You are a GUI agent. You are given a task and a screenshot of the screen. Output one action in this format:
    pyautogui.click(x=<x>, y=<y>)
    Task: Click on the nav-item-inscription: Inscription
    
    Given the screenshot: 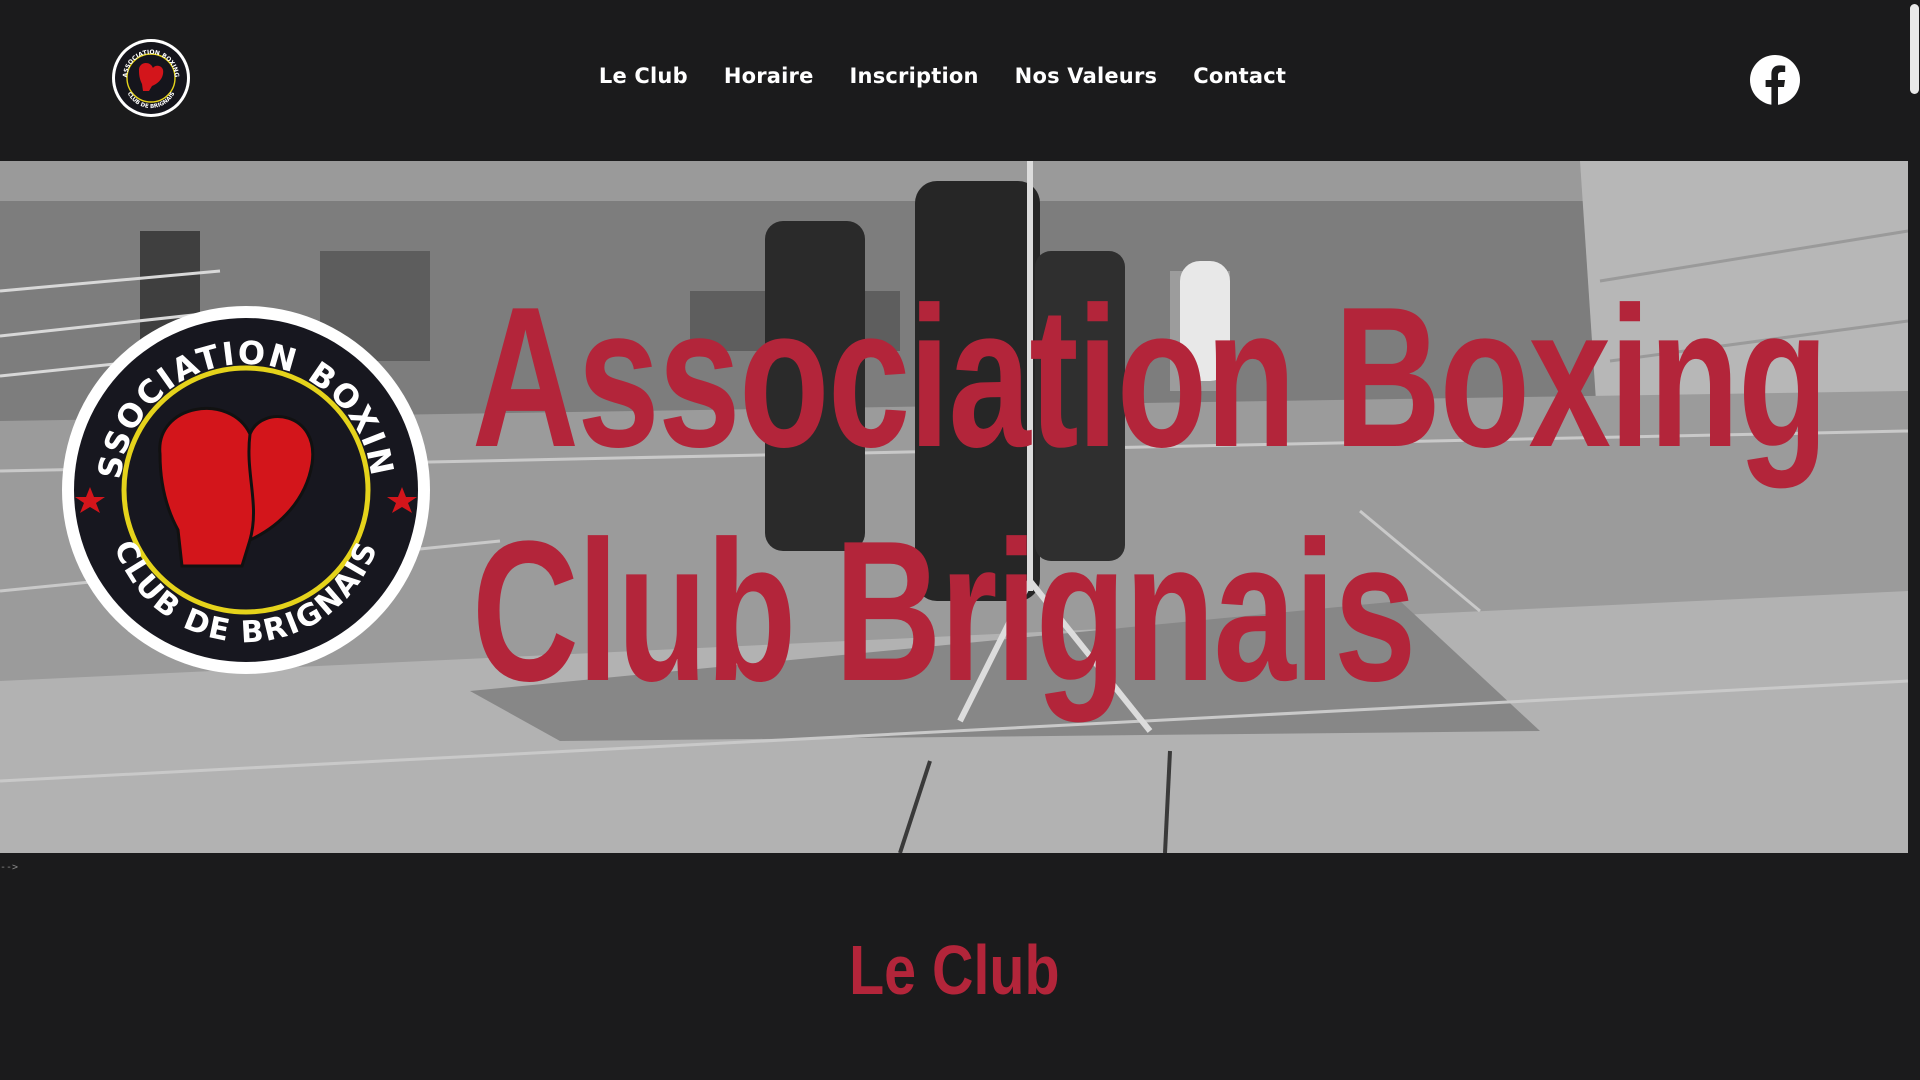 What is the action you would take?
    pyautogui.click(x=914, y=76)
    